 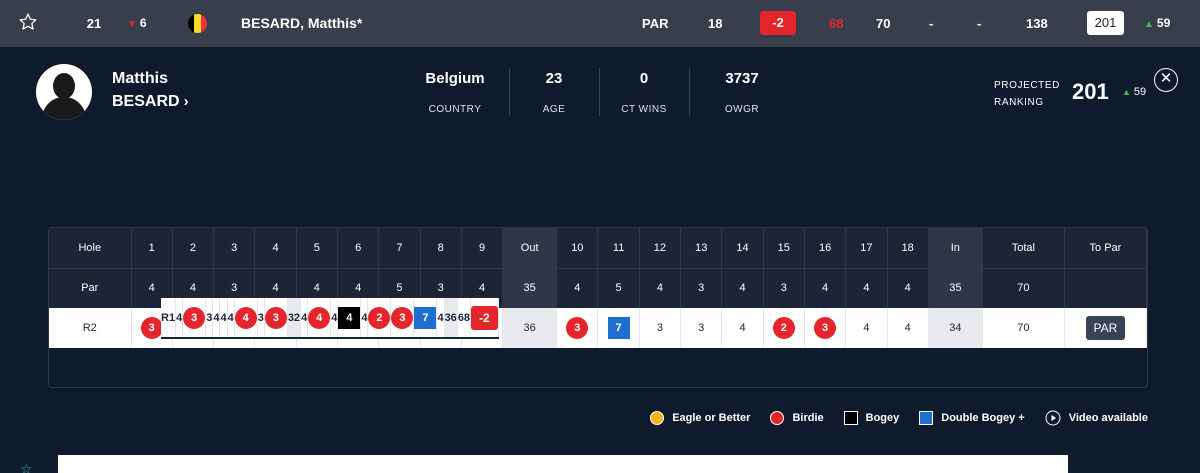 What do you see at coordinates (464, 318) in the screenshot?
I see `round-total: 68` at bounding box center [464, 318].